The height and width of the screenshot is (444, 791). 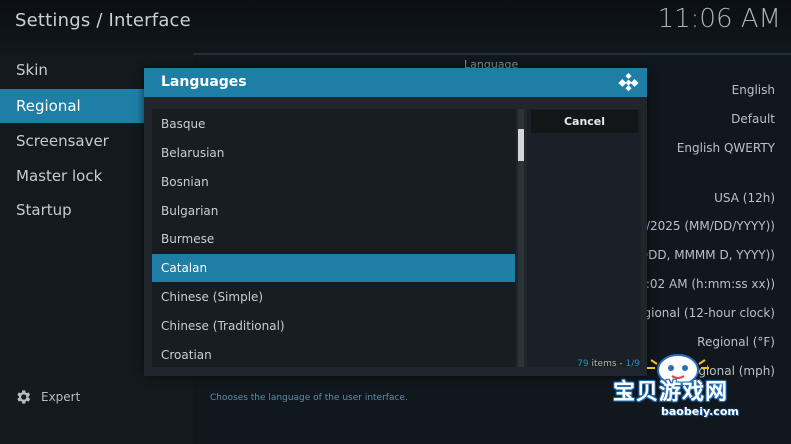 I want to click on language-item: Bosnian, so click(x=333, y=182).